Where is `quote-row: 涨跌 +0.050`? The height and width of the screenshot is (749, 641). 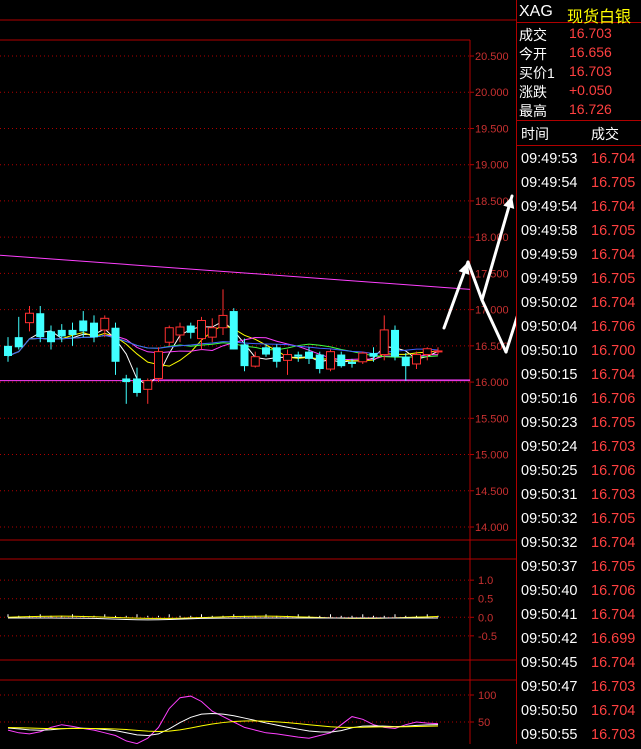
quote-row: 涨跌 +0.050 is located at coordinates (579, 90).